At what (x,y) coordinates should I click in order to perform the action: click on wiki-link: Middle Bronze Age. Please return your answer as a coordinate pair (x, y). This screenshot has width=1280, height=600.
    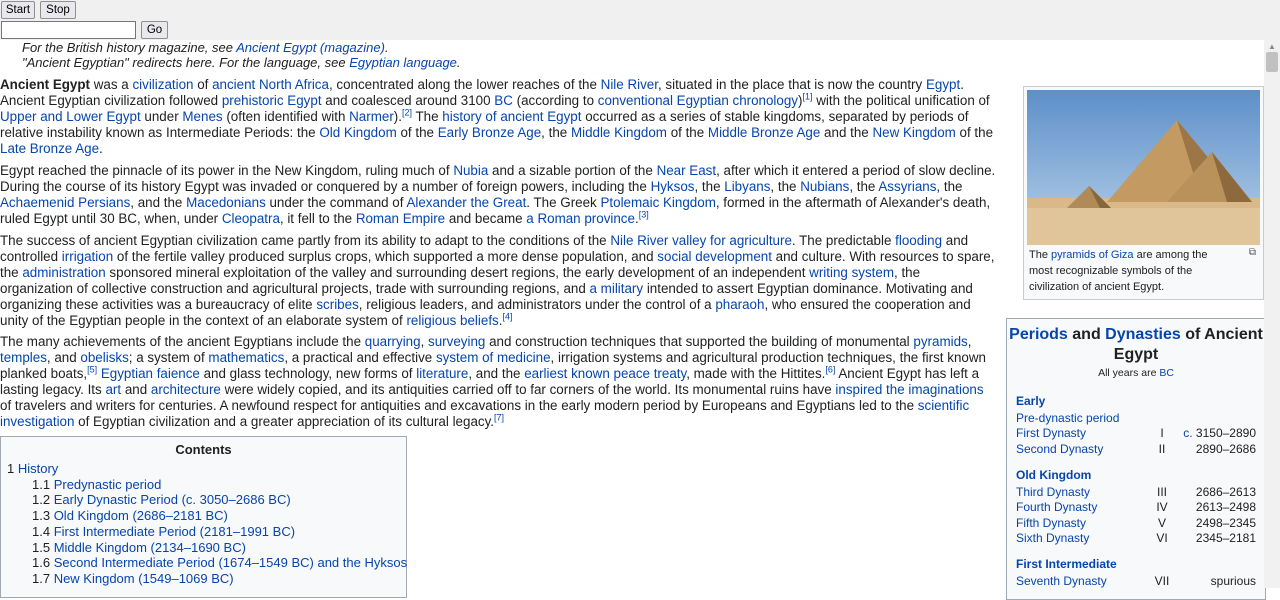
    Looking at the image, I should click on (764, 132).